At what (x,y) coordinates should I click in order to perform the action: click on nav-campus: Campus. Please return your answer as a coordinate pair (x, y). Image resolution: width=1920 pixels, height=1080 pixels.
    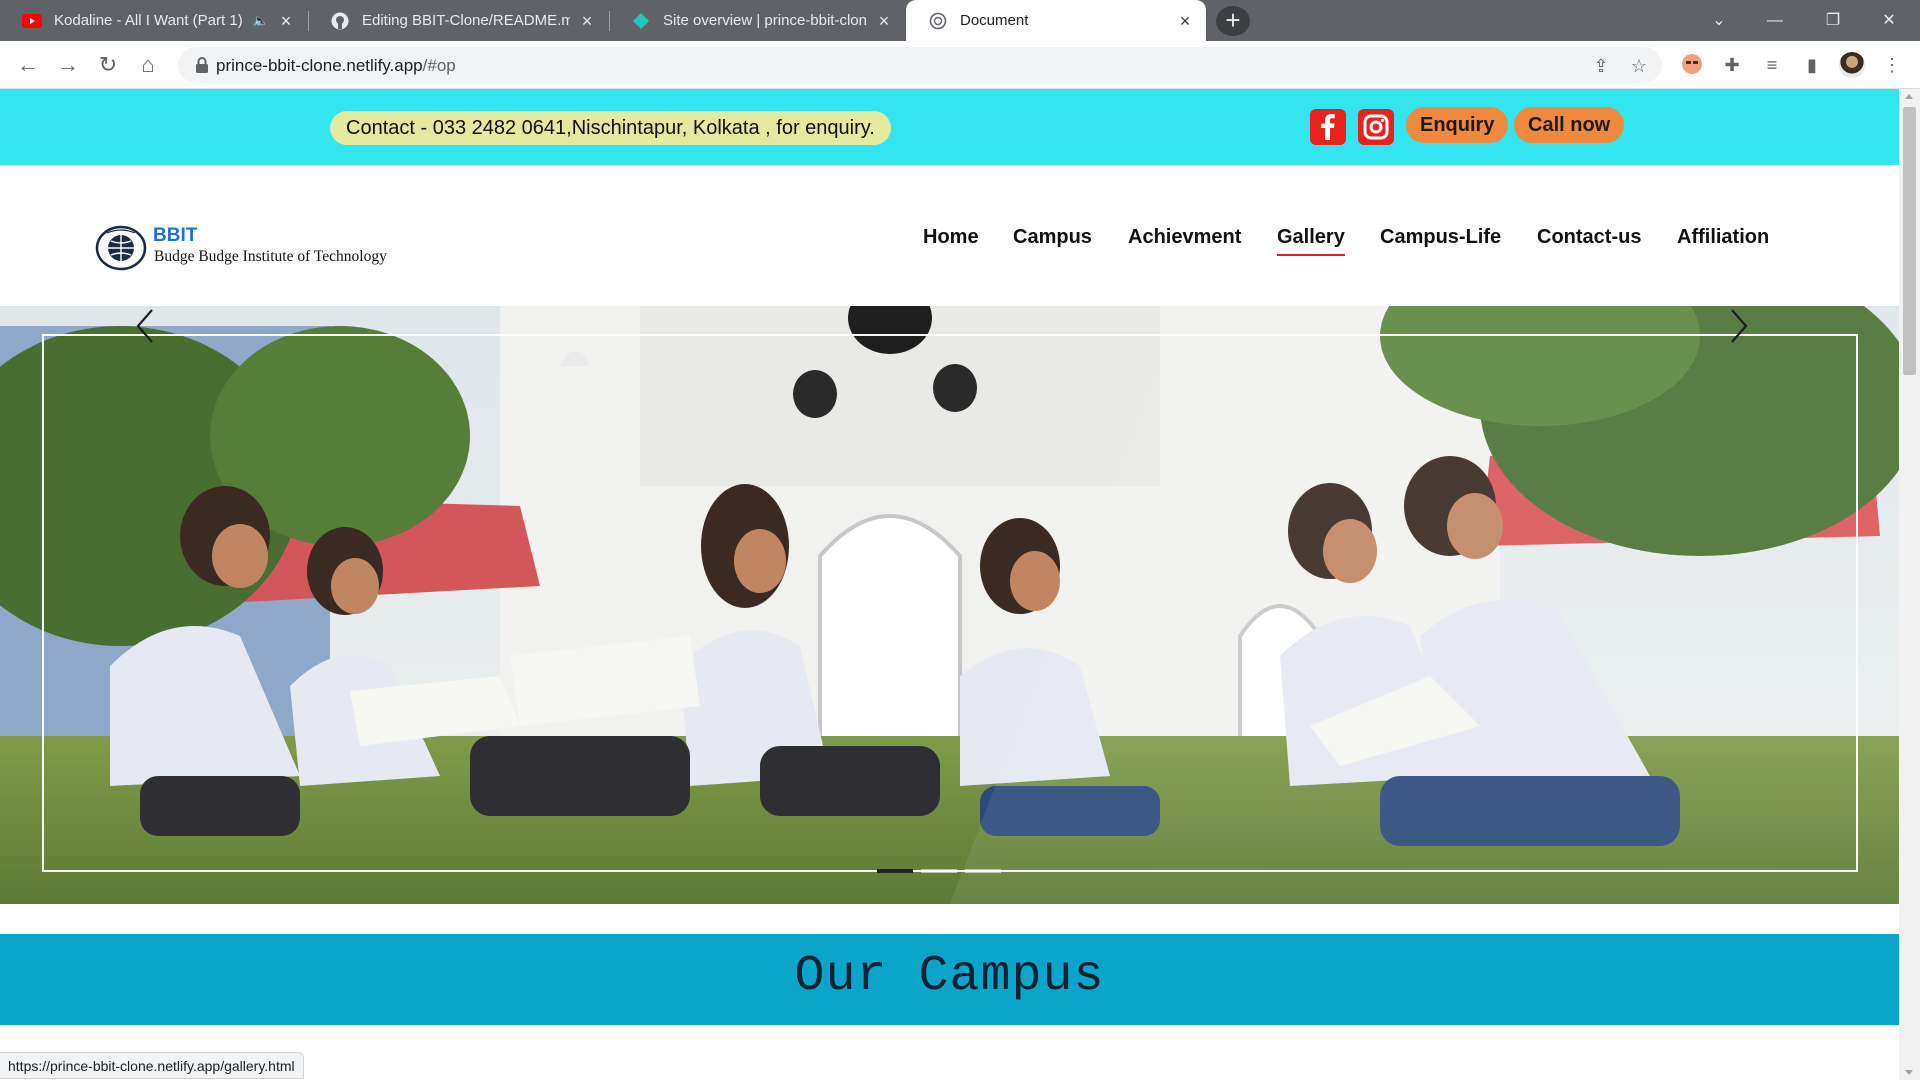
    Looking at the image, I should click on (1052, 237).